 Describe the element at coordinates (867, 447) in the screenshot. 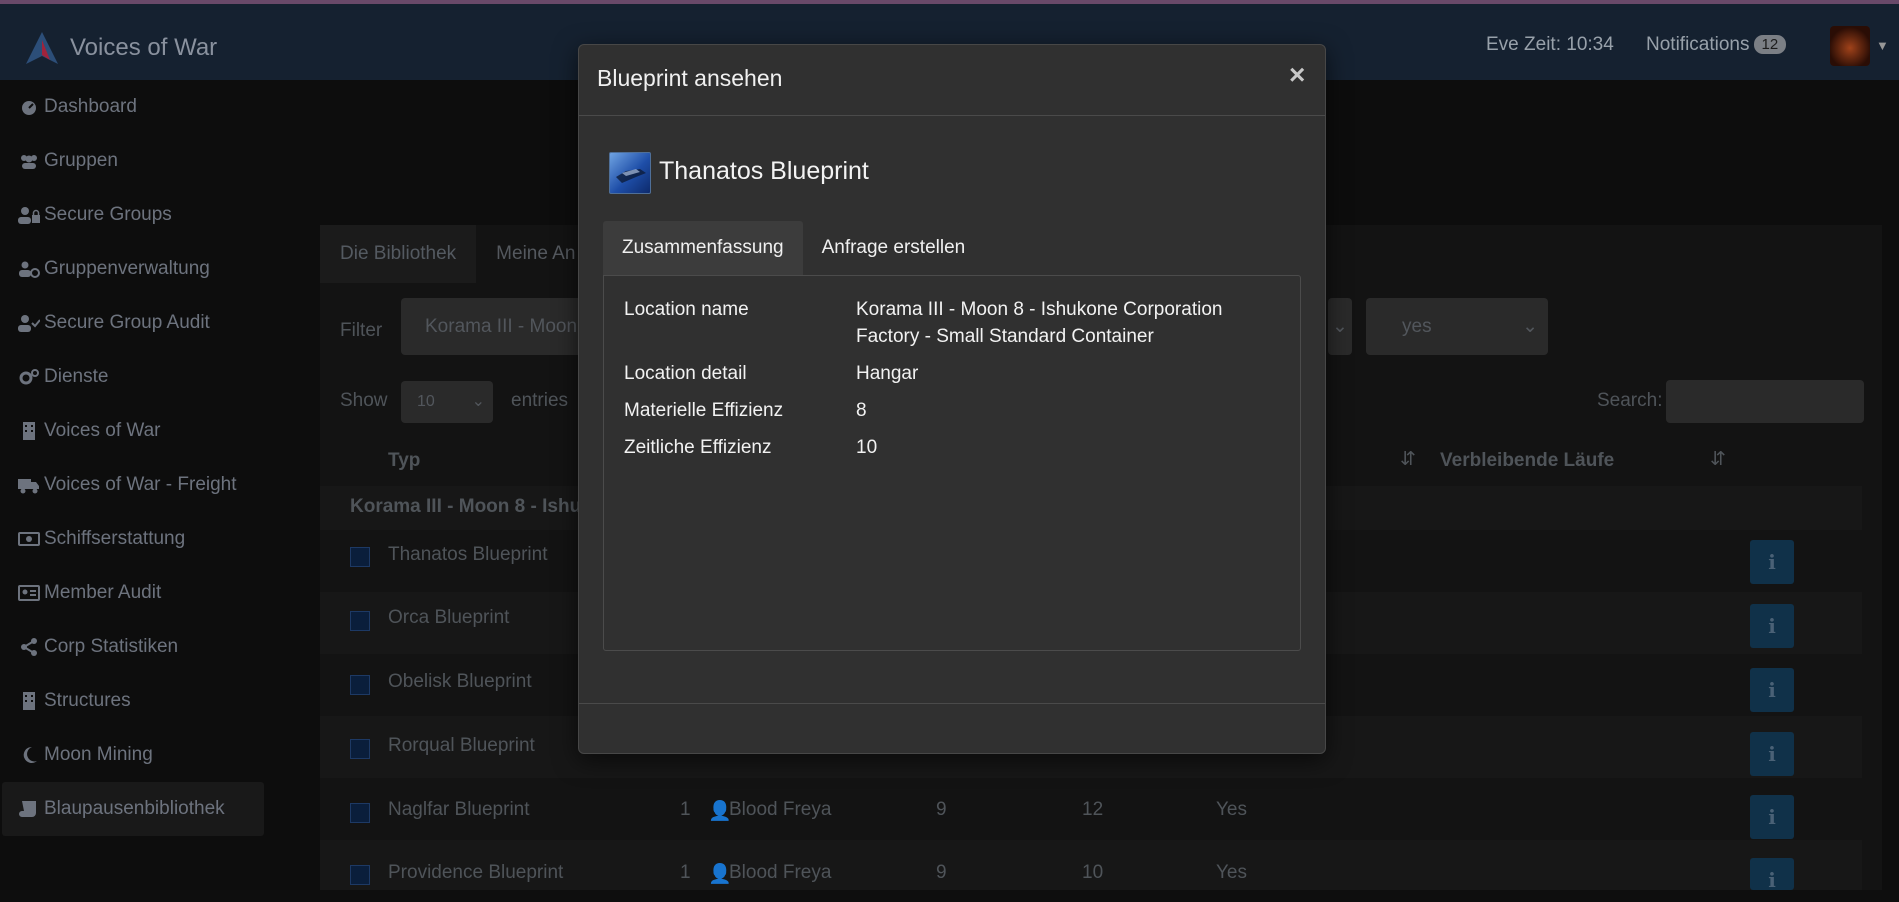

I see `time-efficiency-value: 10` at that location.